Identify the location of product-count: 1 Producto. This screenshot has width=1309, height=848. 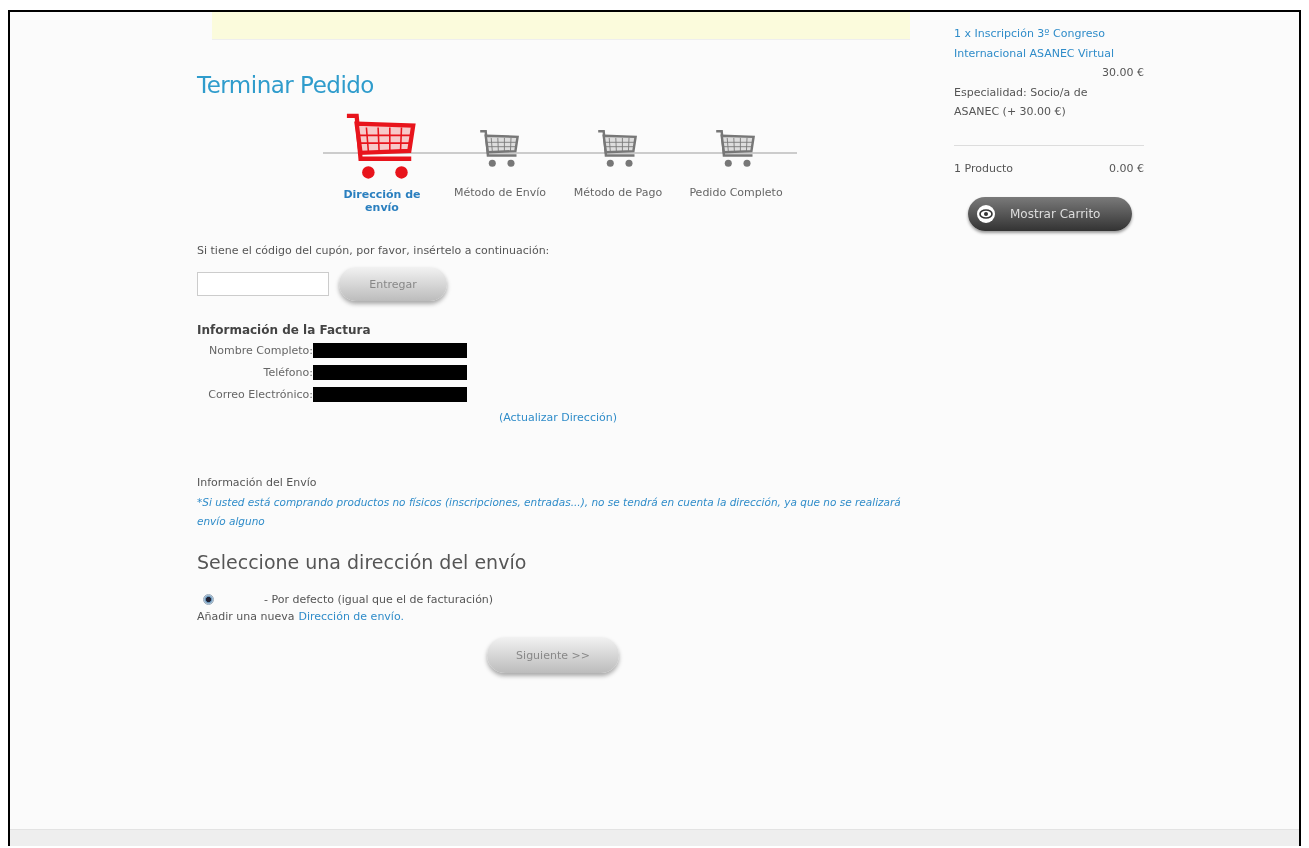
(983, 168).